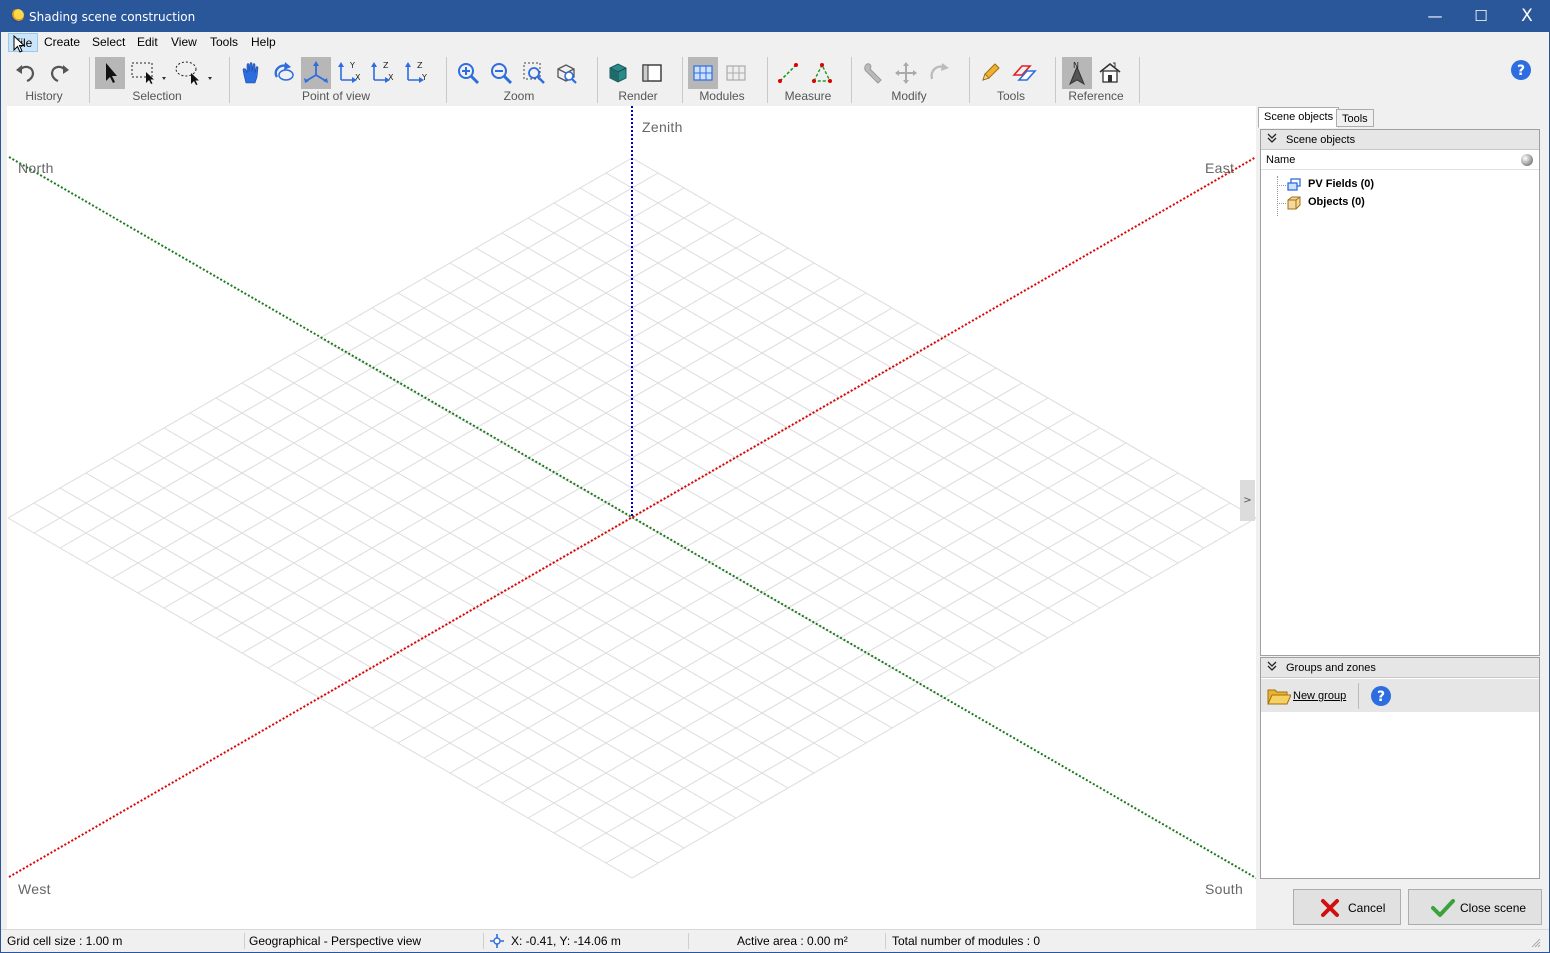 This screenshot has width=1550, height=953. What do you see at coordinates (1321, 140) in the screenshot?
I see `scene-objects-title: Scene objects` at bounding box center [1321, 140].